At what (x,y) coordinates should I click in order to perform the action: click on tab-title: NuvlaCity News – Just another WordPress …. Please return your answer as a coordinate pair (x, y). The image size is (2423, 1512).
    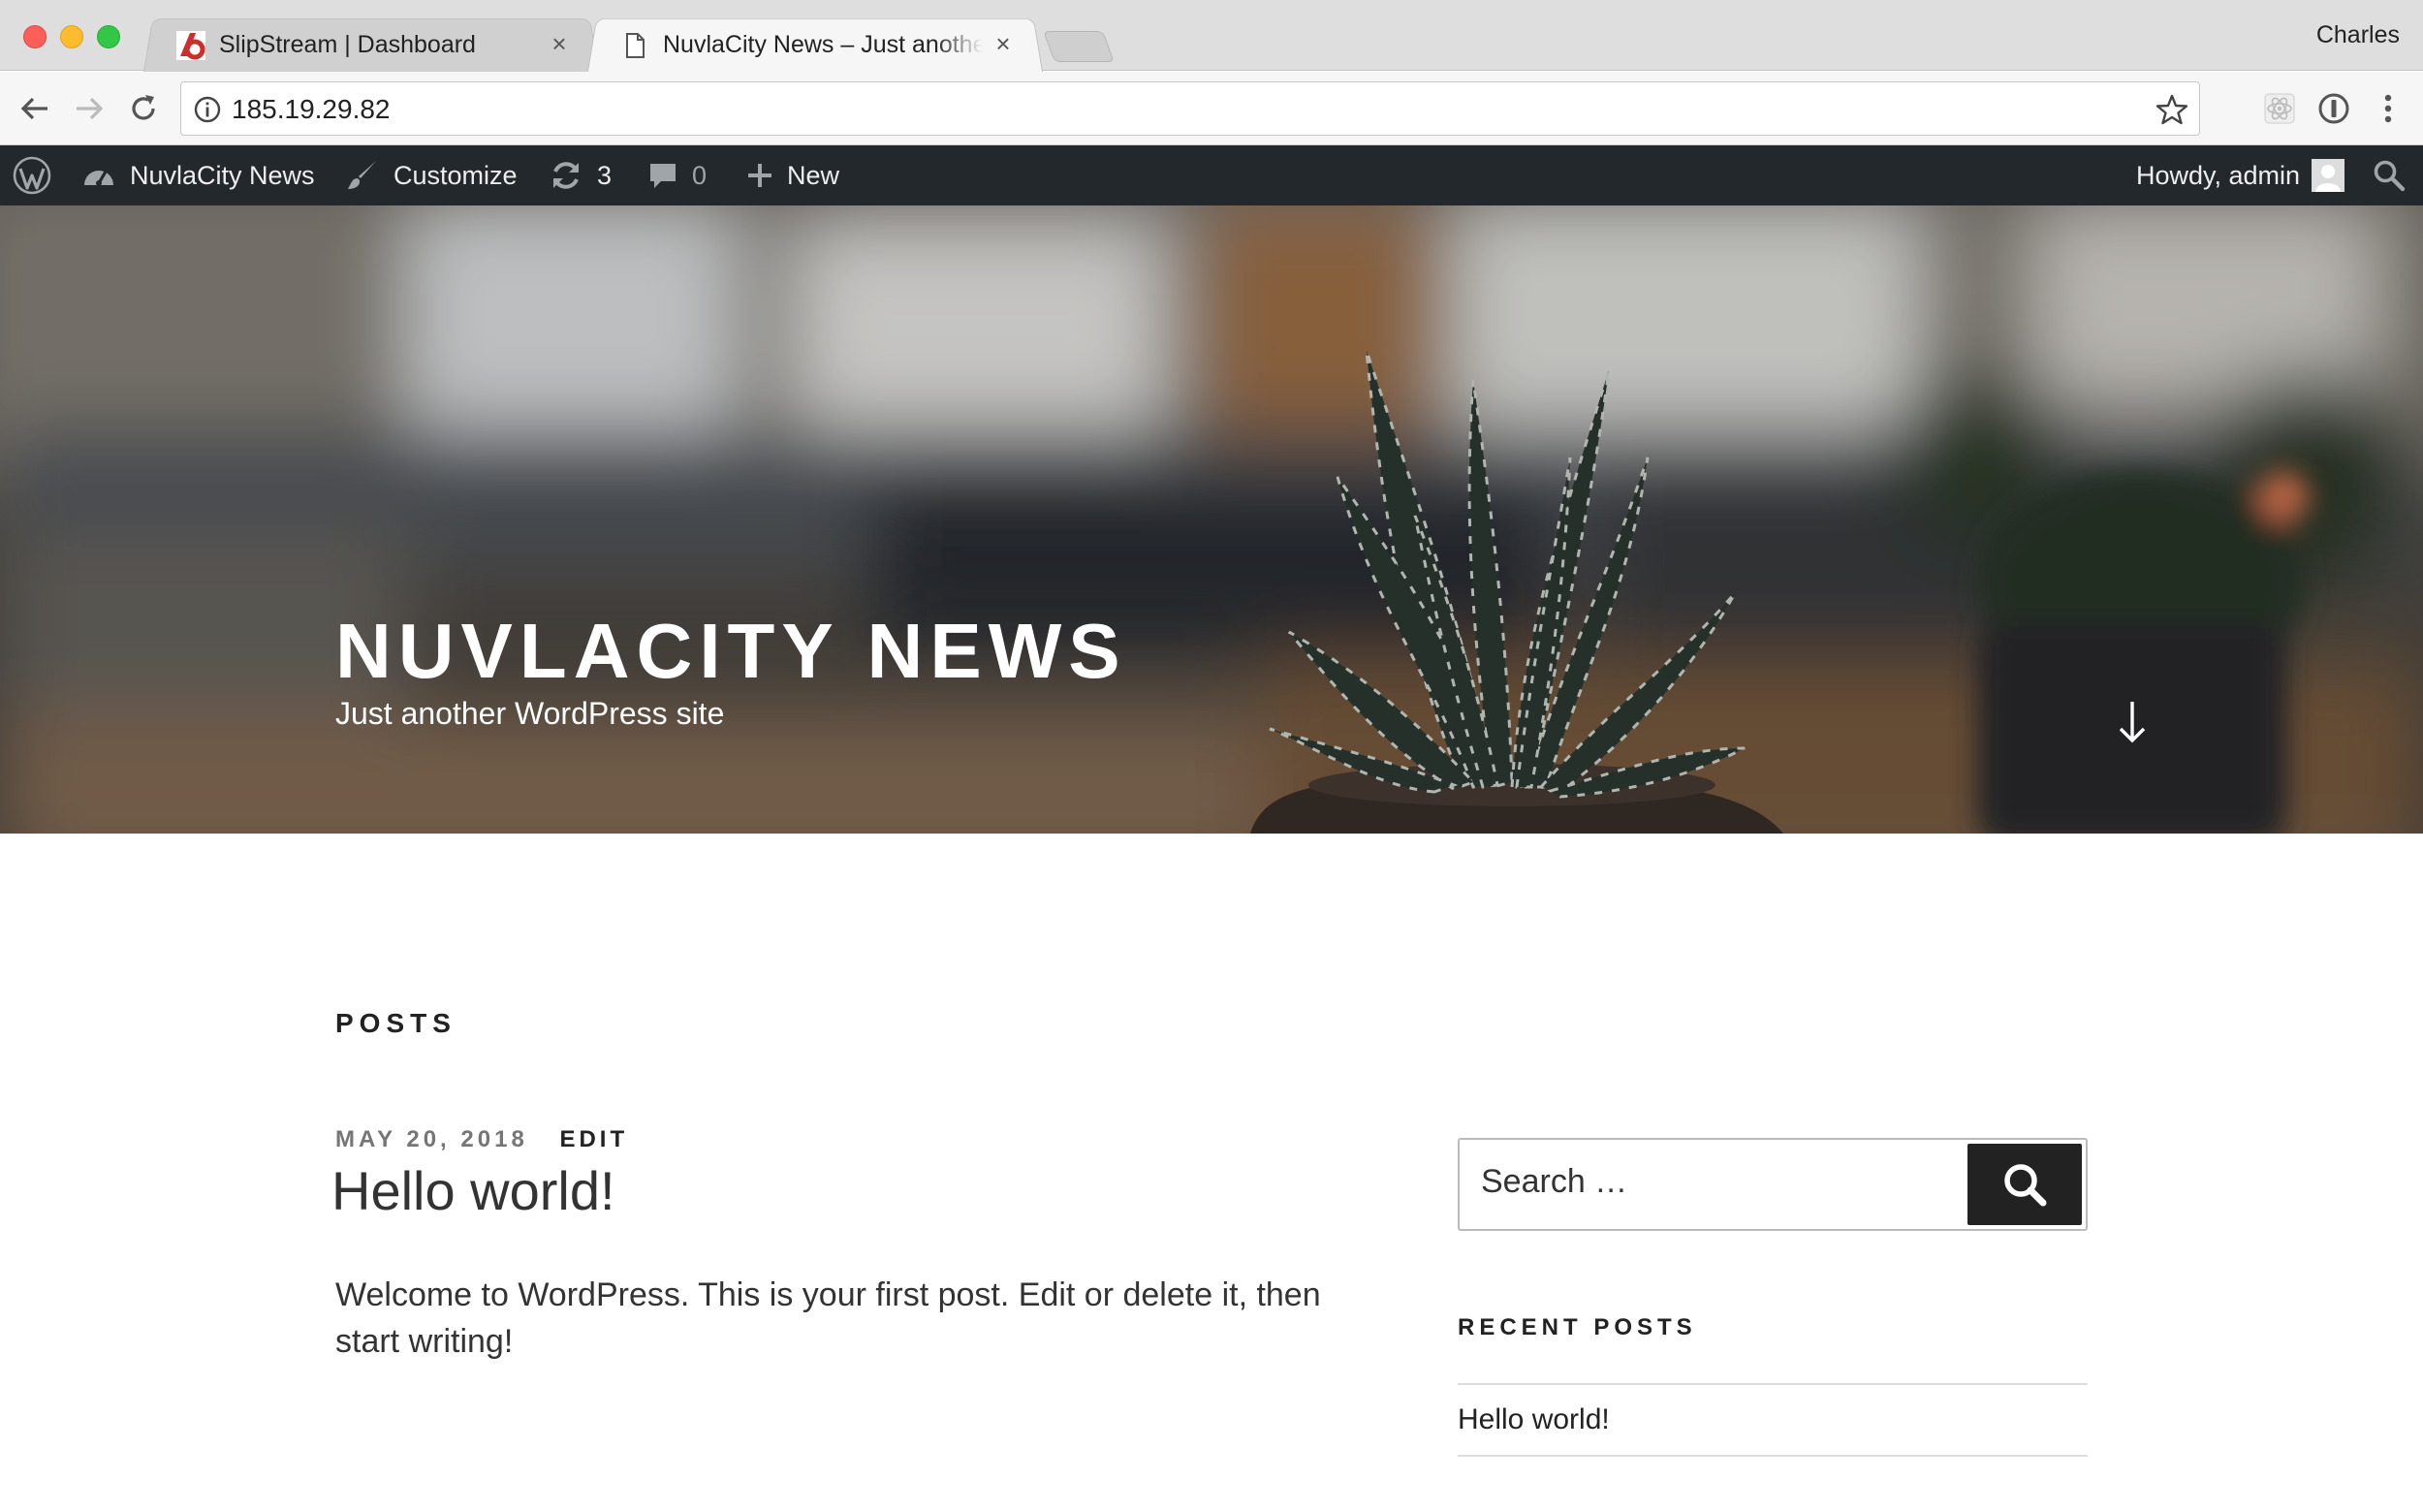
    Looking at the image, I should click on (823, 45).